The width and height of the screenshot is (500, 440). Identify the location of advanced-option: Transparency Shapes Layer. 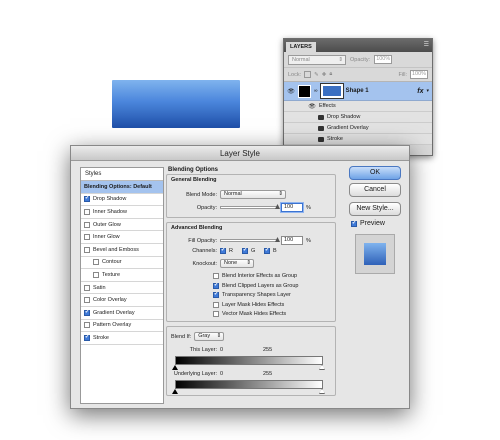
(252, 294).